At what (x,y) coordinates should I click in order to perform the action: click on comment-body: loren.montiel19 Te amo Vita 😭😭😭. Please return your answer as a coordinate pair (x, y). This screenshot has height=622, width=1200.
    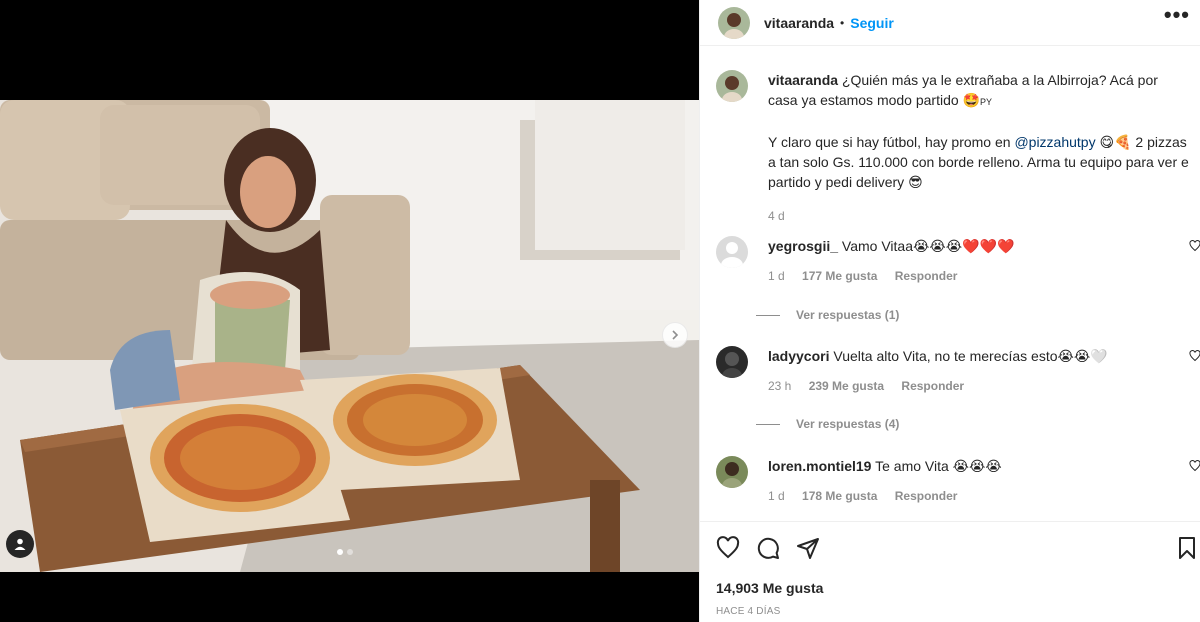
    Looking at the image, I should click on (978, 466).